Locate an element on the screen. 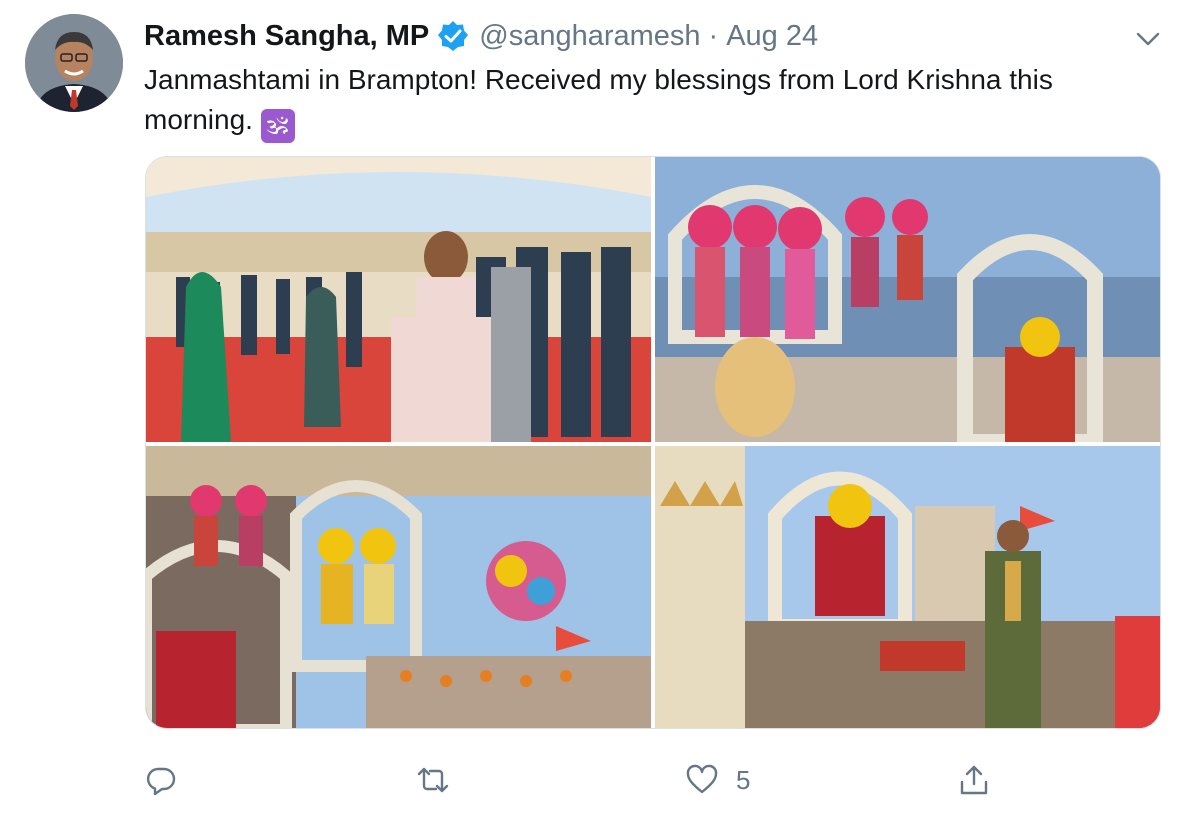 The width and height of the screenshot is (1186, 814). photo-temple-deities is located at coordinates (907, 299).